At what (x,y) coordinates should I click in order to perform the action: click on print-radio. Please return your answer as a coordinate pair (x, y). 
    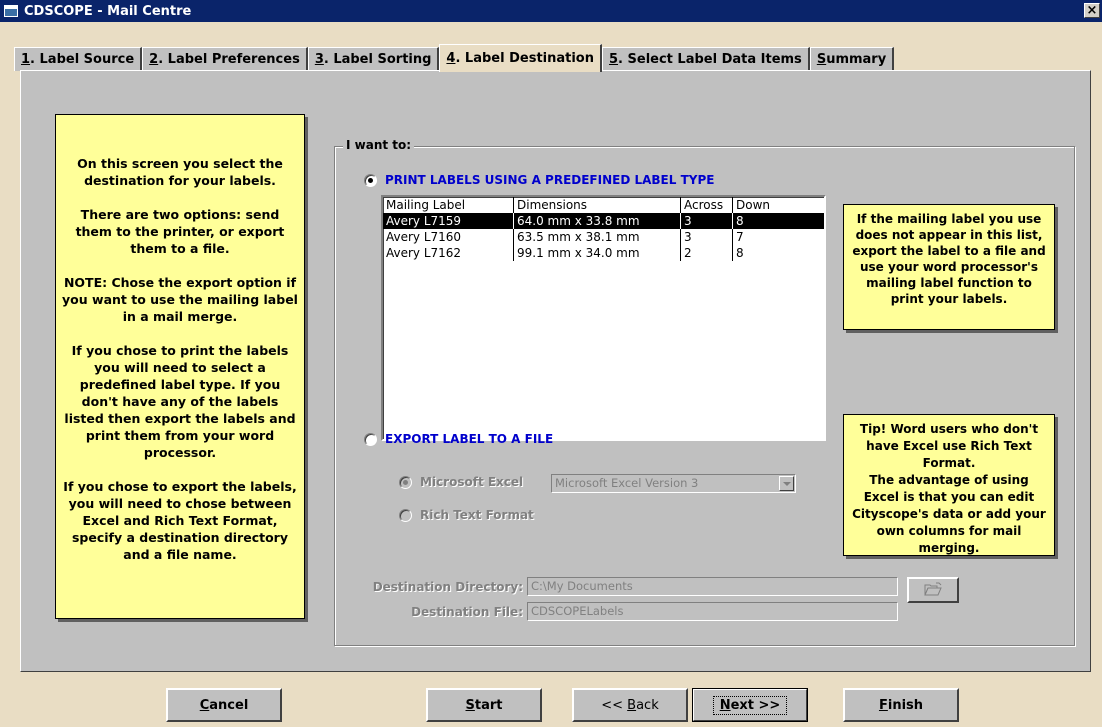
    Looking at the image, I should click on (370, 180).